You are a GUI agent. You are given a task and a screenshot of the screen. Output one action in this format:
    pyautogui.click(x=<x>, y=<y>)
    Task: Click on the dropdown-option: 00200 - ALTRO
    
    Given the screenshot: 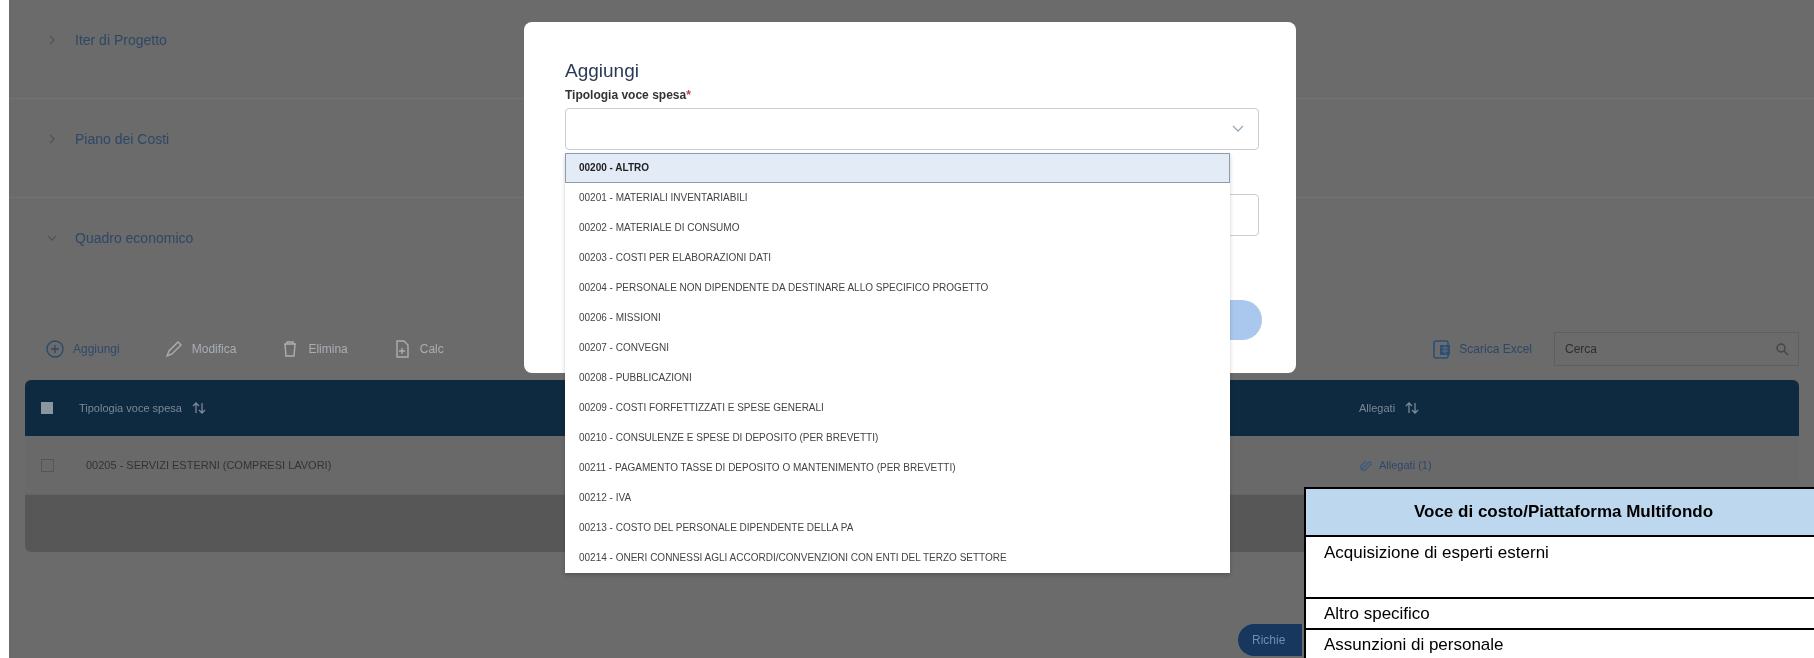 What is the action you would take?
    pyautogui.click(x=897, y=168)
    